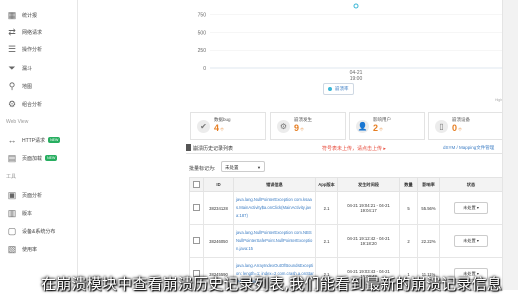 This screenshot has height=294, width=518. What do you see at coordinates (12, 195) in the screenshot?
I see `page-analysis-icon: ▣` at bounding box center [12, 195].